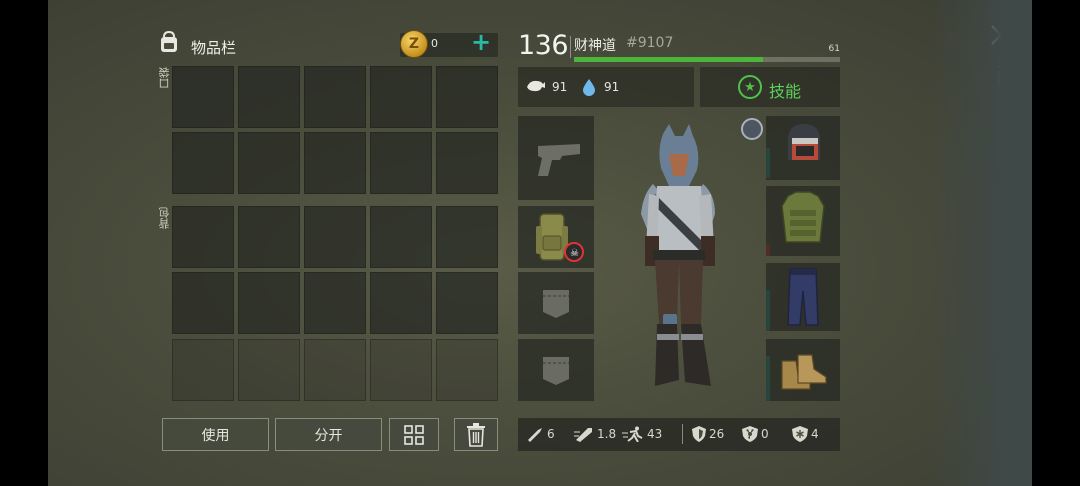 The height and width of the screenshot is (486, 1080). What do you see at coordinates (682, 434) in the screenshot?
I see `stats-divider` at bounding box center [682, 434].